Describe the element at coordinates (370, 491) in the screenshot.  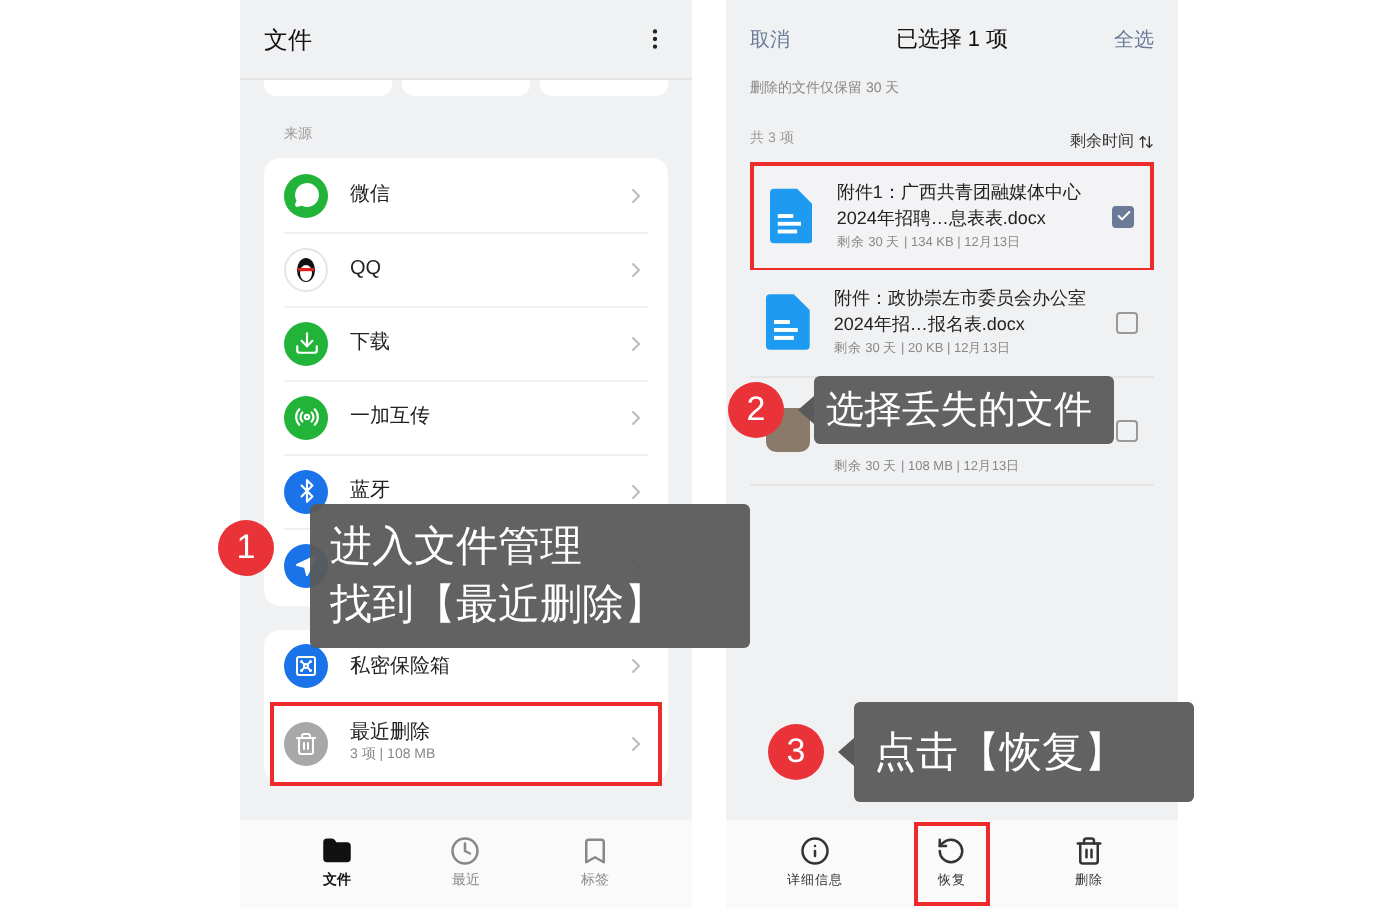
I see `source-label: 蓝牙` at that location.